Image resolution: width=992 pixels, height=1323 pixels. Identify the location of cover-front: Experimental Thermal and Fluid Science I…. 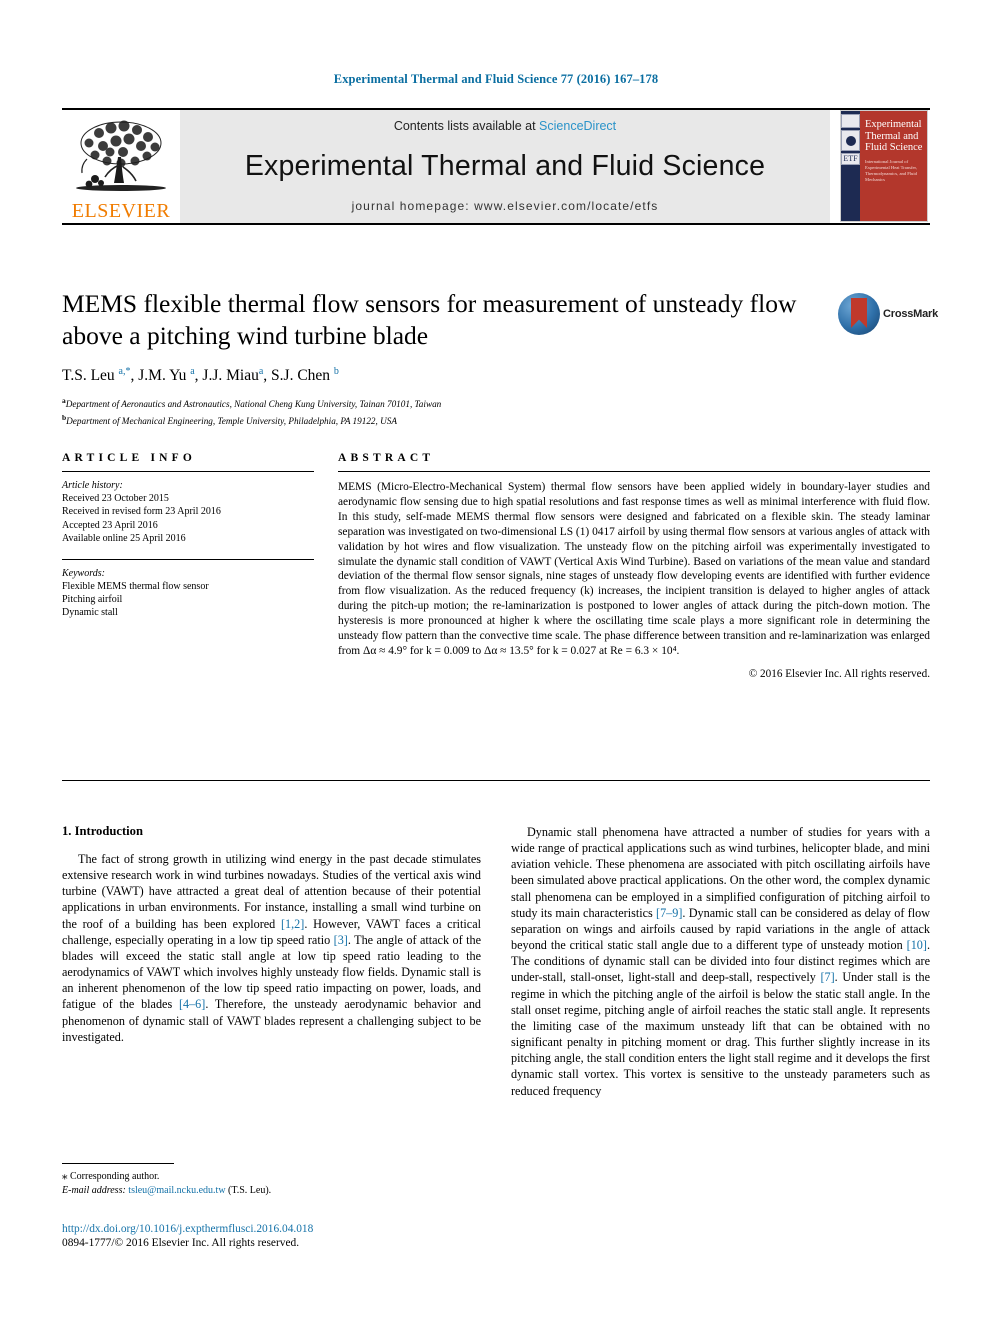
(893, 166).